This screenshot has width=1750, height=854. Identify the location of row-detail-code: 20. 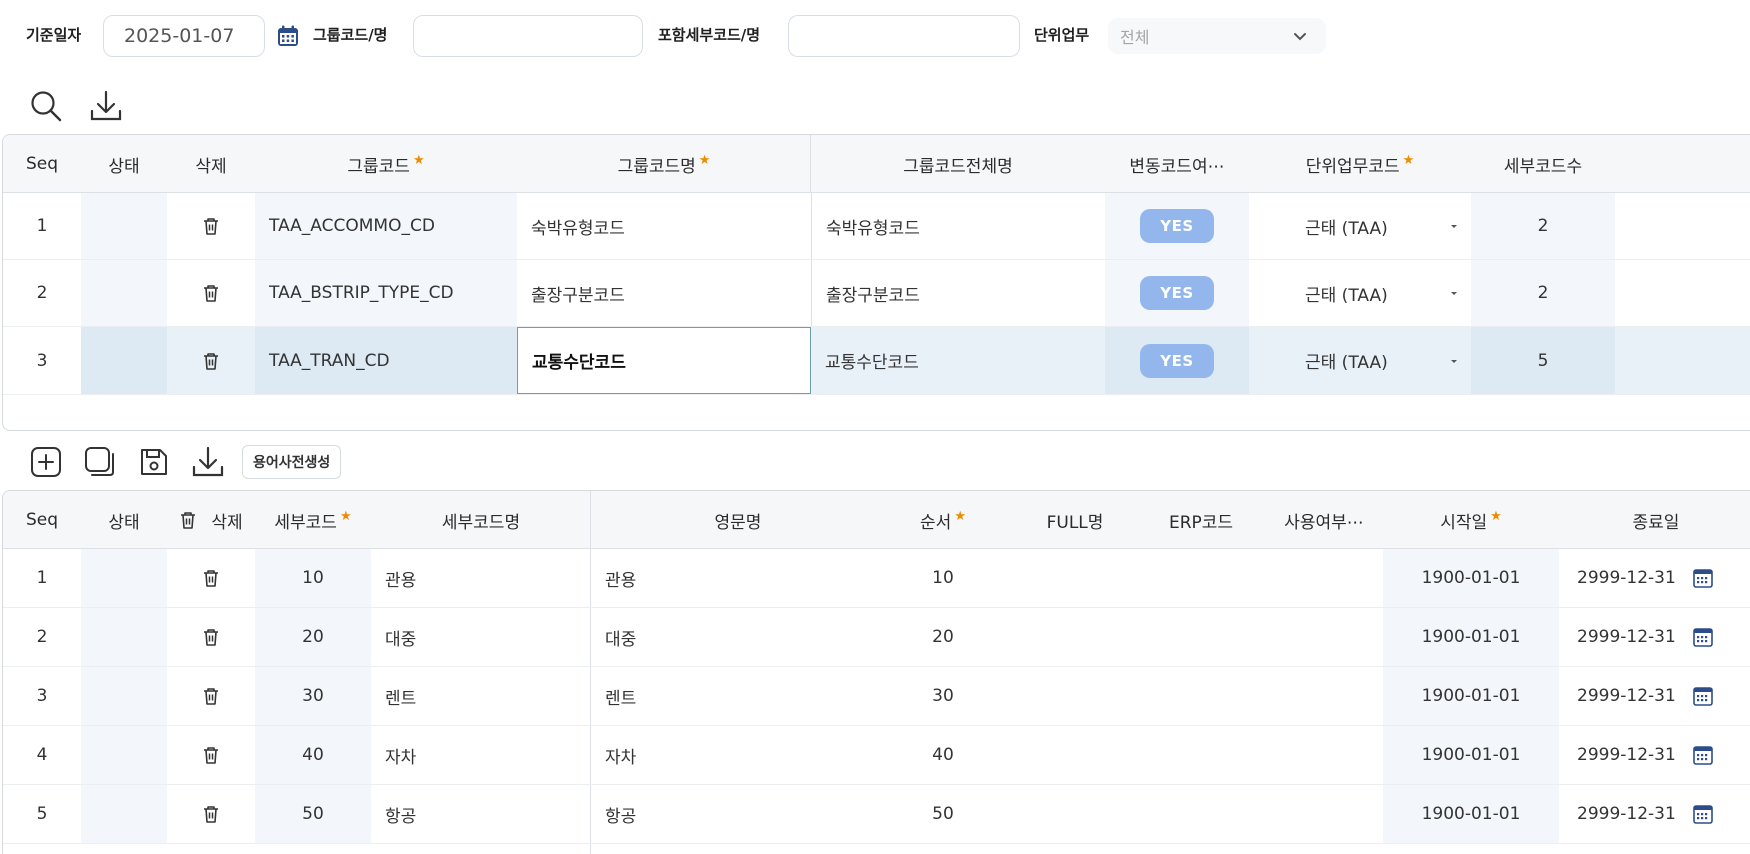
(313, 637).